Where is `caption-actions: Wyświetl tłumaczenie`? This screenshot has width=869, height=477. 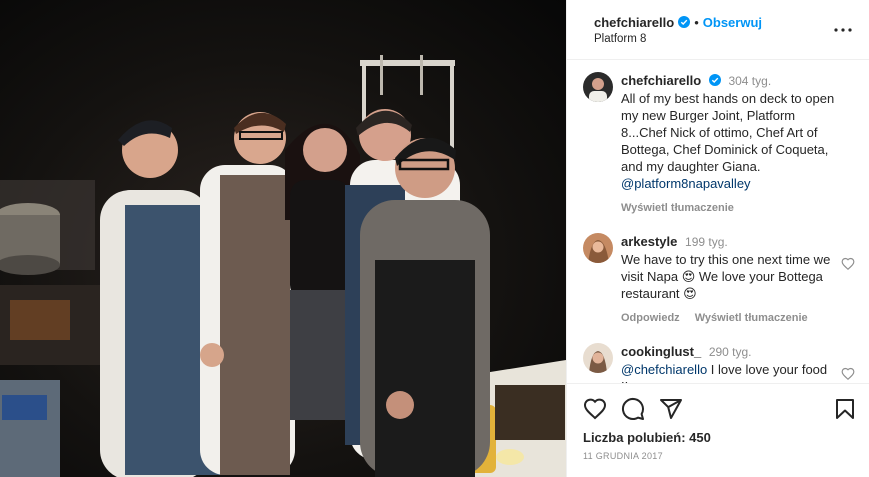
caption-actions: Wyświetl tłumaczenie is located at coordinates (728, 208).